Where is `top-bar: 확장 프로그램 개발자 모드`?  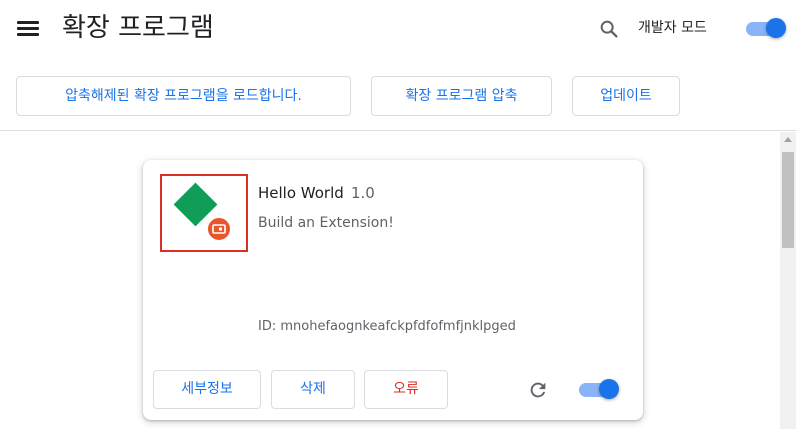 top-bar: 확장 프로그램 개발자 모드 is located at coordinates (398, 30).